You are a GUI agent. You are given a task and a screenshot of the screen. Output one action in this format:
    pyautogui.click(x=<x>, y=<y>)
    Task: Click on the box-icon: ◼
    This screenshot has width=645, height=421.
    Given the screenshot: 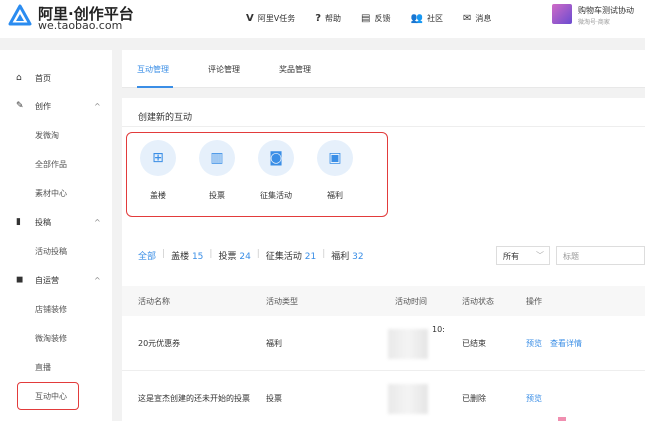 What is the action you would take?
    pyautogui.click(x=20, y=280)
    